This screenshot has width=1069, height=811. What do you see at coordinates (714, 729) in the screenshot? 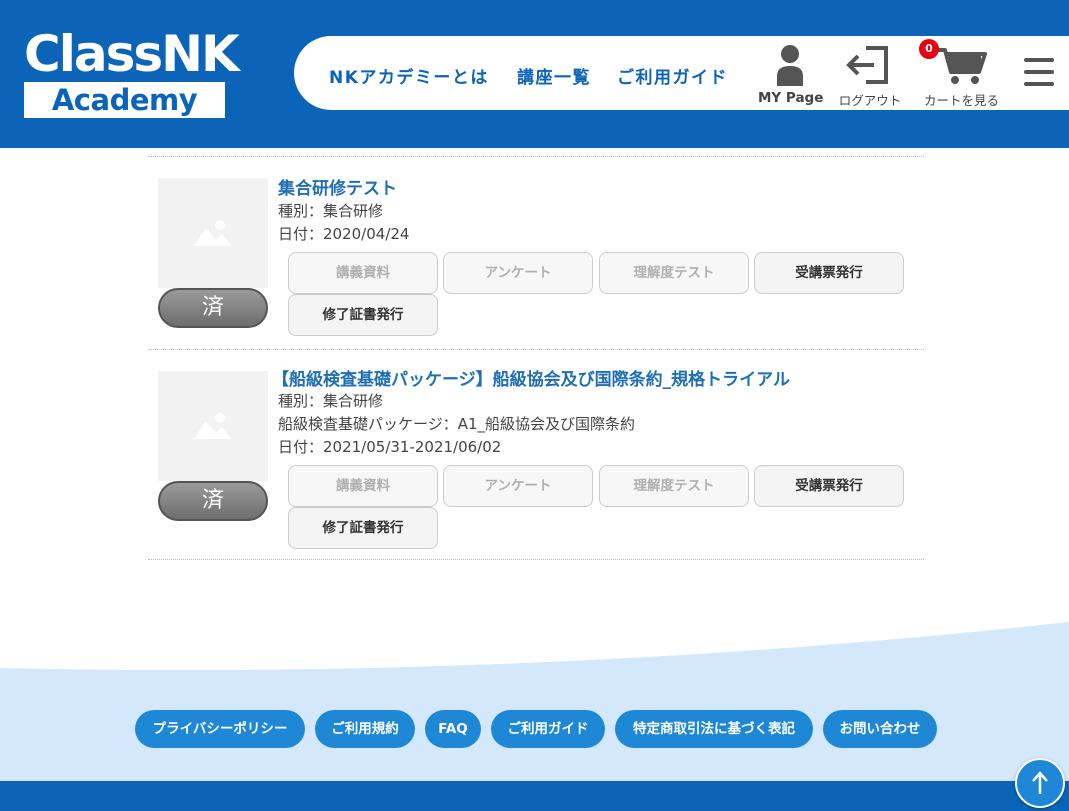
I see `footer-link-commercial-law: 特定商取引法に基づく表記` at bounding box center [714, 729].